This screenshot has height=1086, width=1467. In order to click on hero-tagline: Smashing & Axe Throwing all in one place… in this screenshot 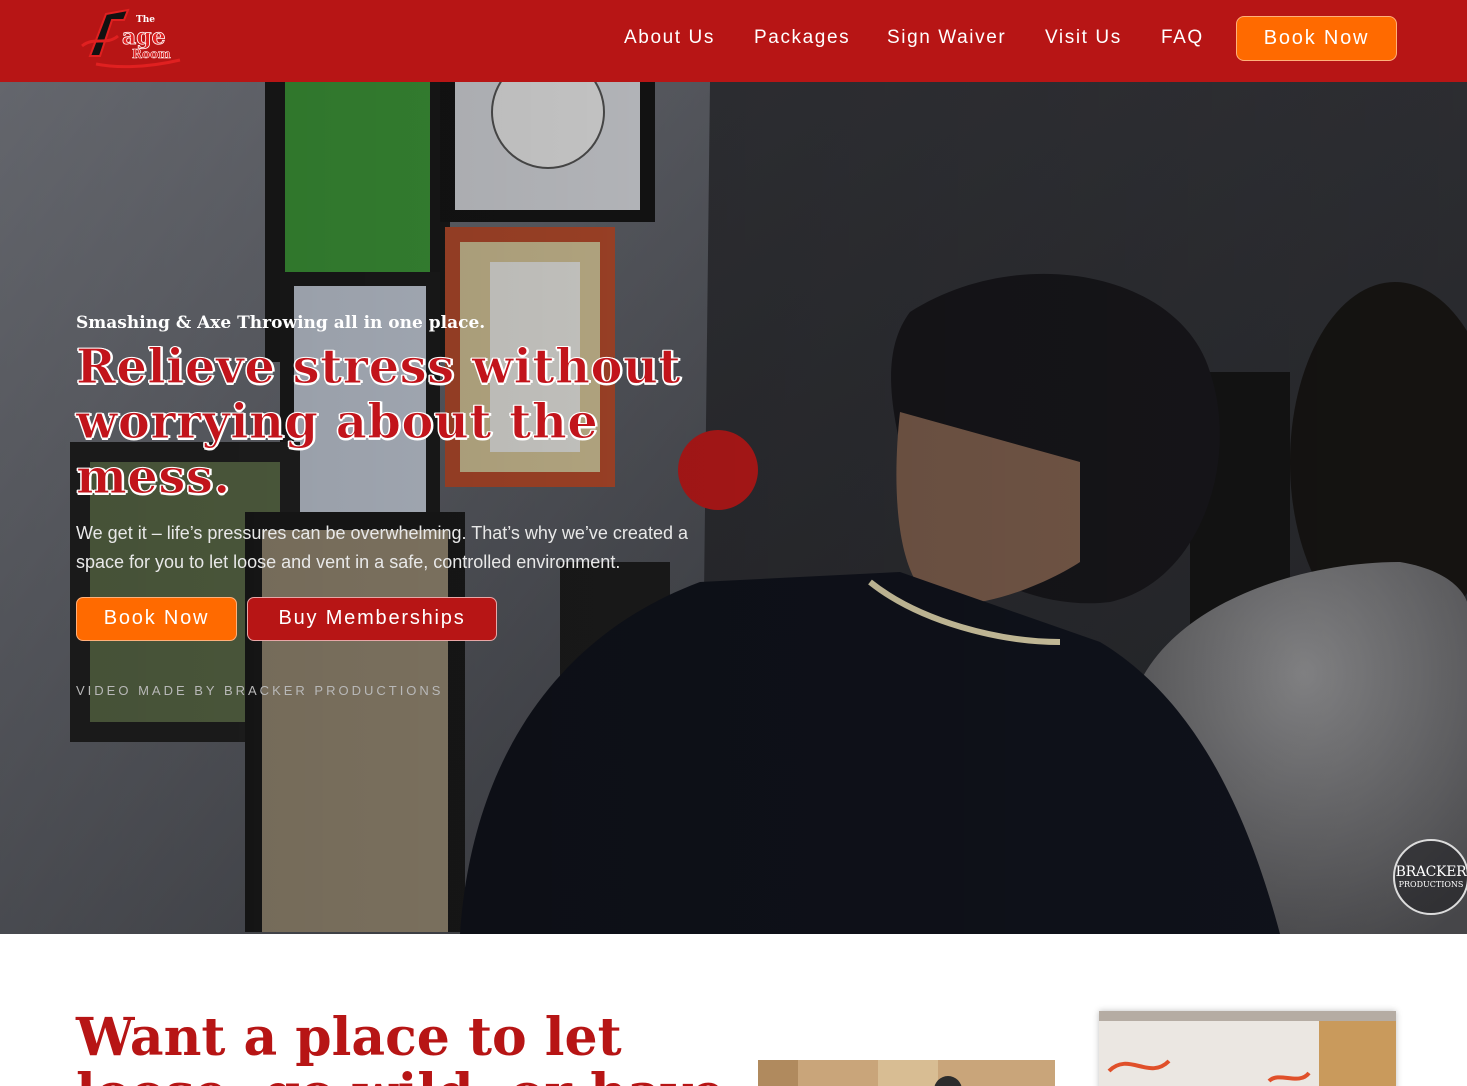, I will do `click(281, 323)`.